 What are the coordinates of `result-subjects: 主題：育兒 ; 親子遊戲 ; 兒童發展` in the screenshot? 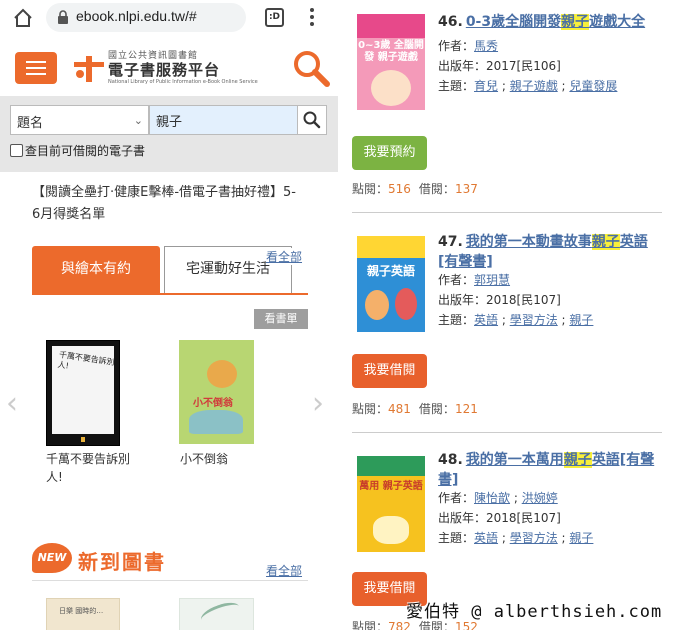 It's located at (528, 86).